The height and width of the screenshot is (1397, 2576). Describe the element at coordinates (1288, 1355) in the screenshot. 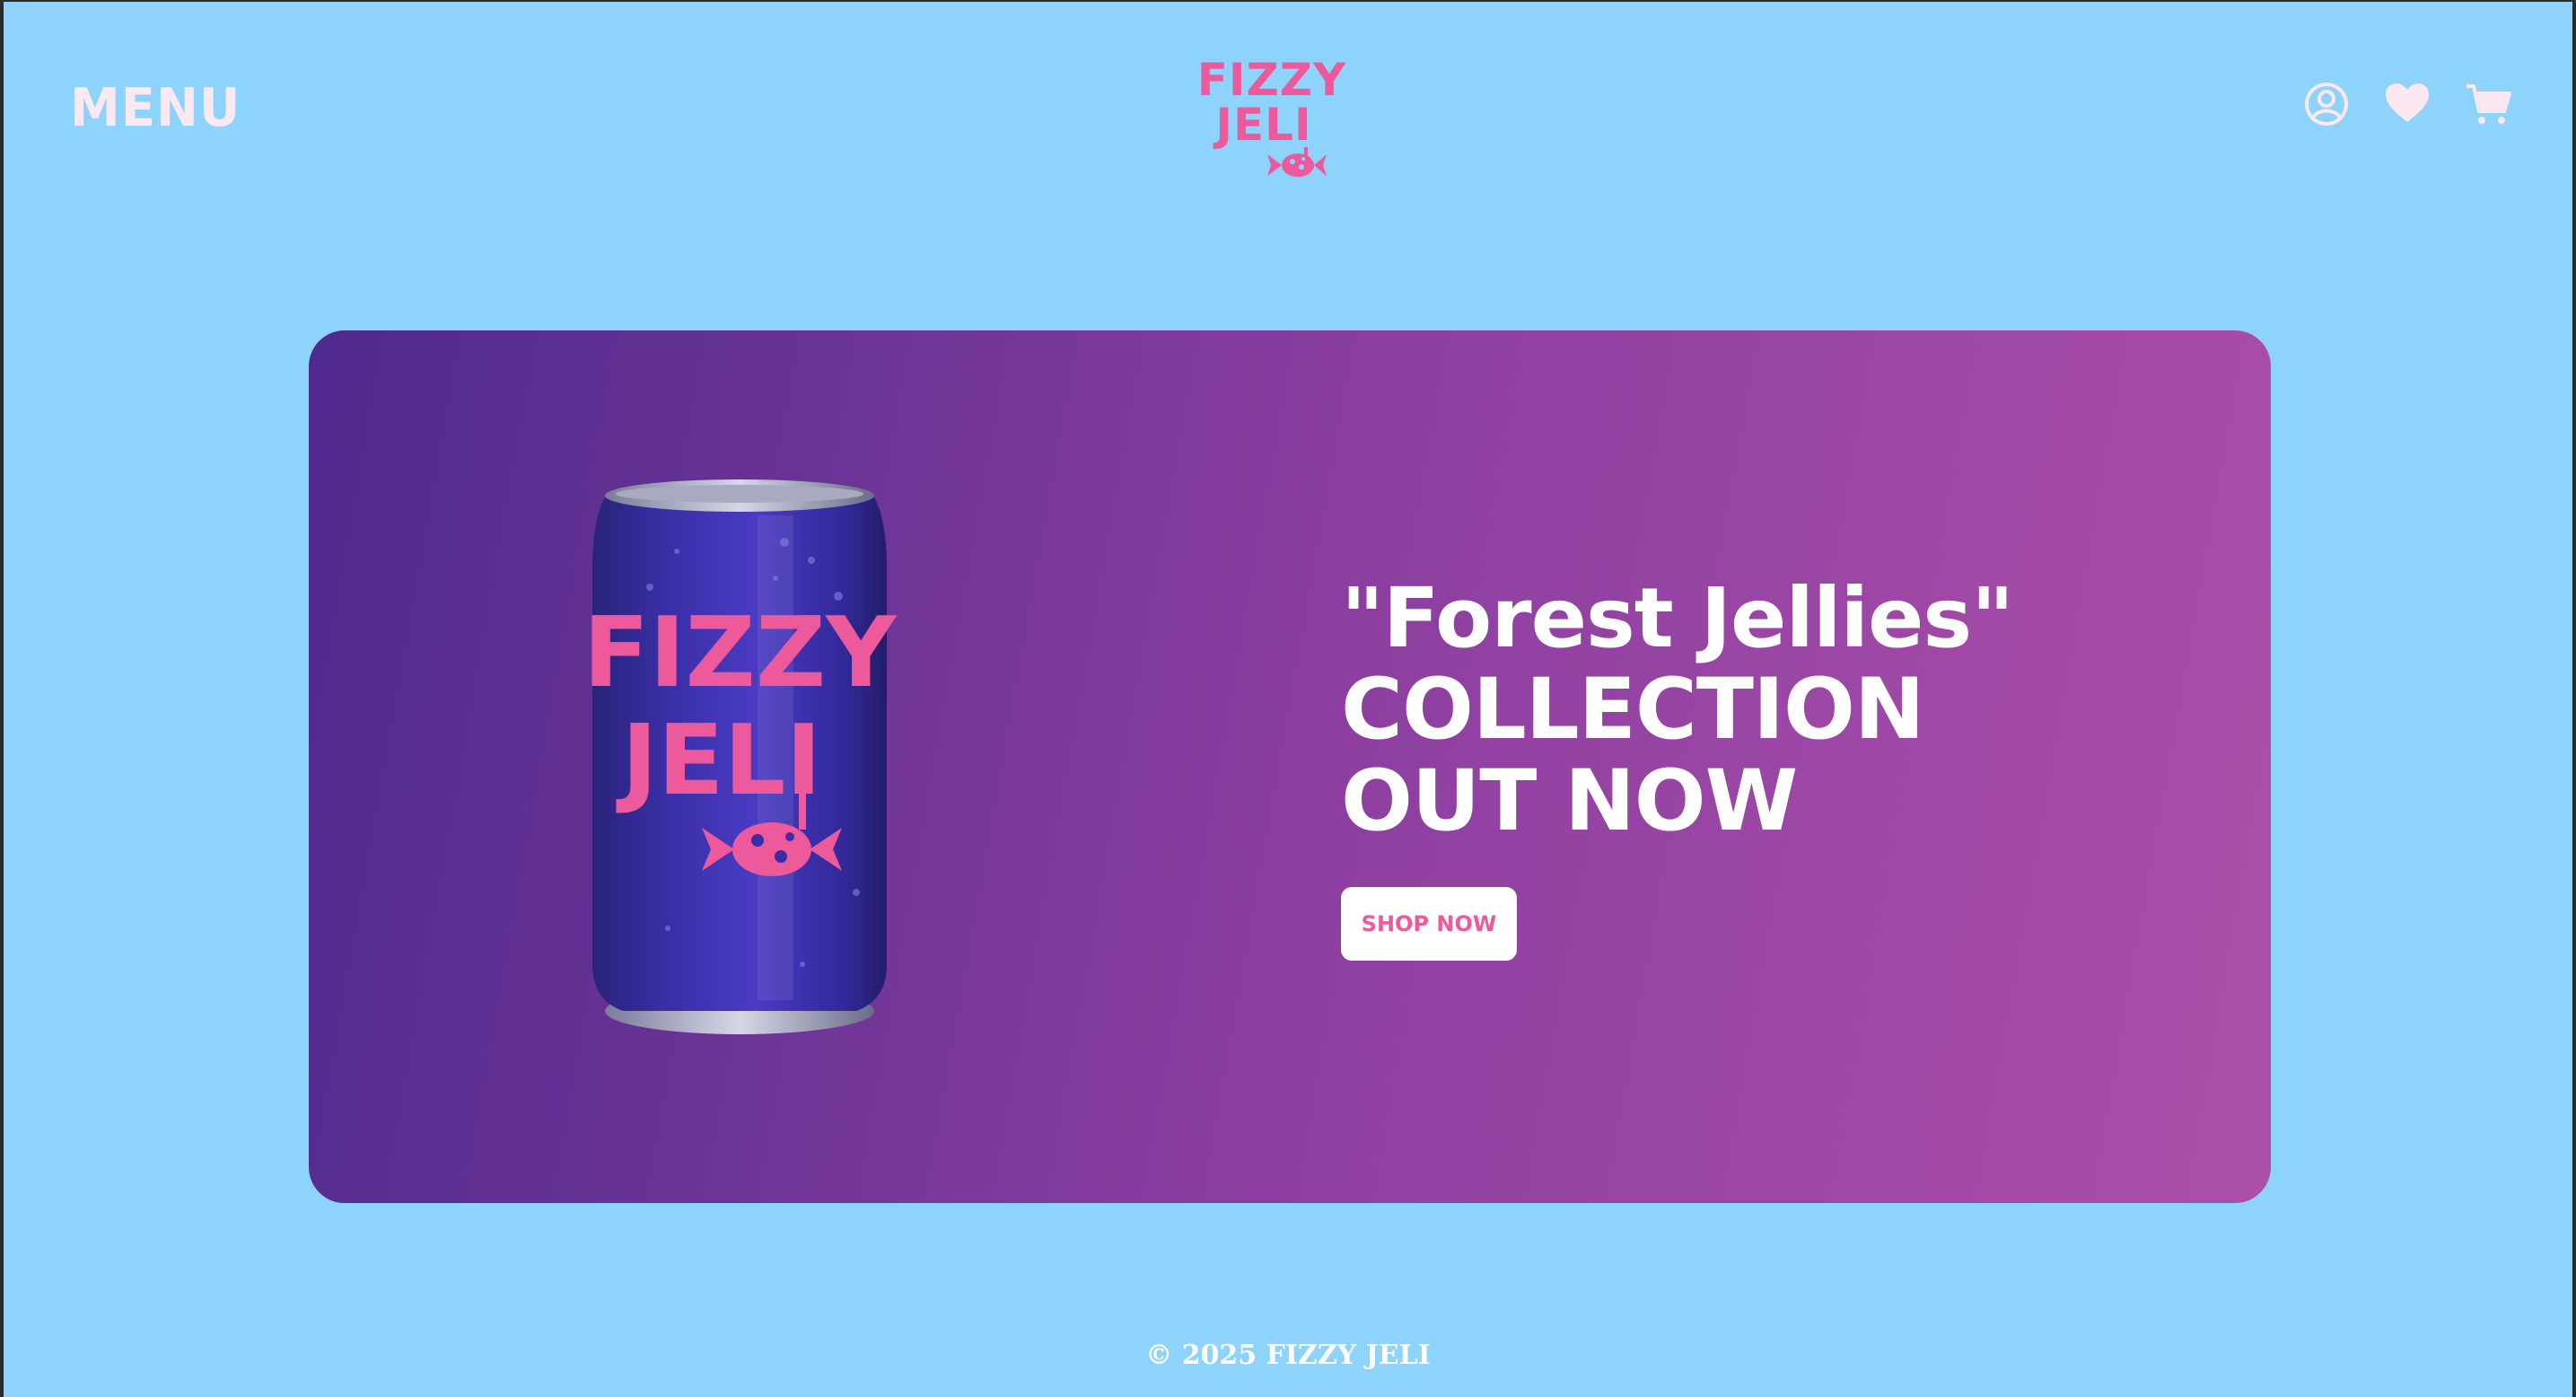

I see `copyright-text: © 2025 FIZZY JELI` at that location.